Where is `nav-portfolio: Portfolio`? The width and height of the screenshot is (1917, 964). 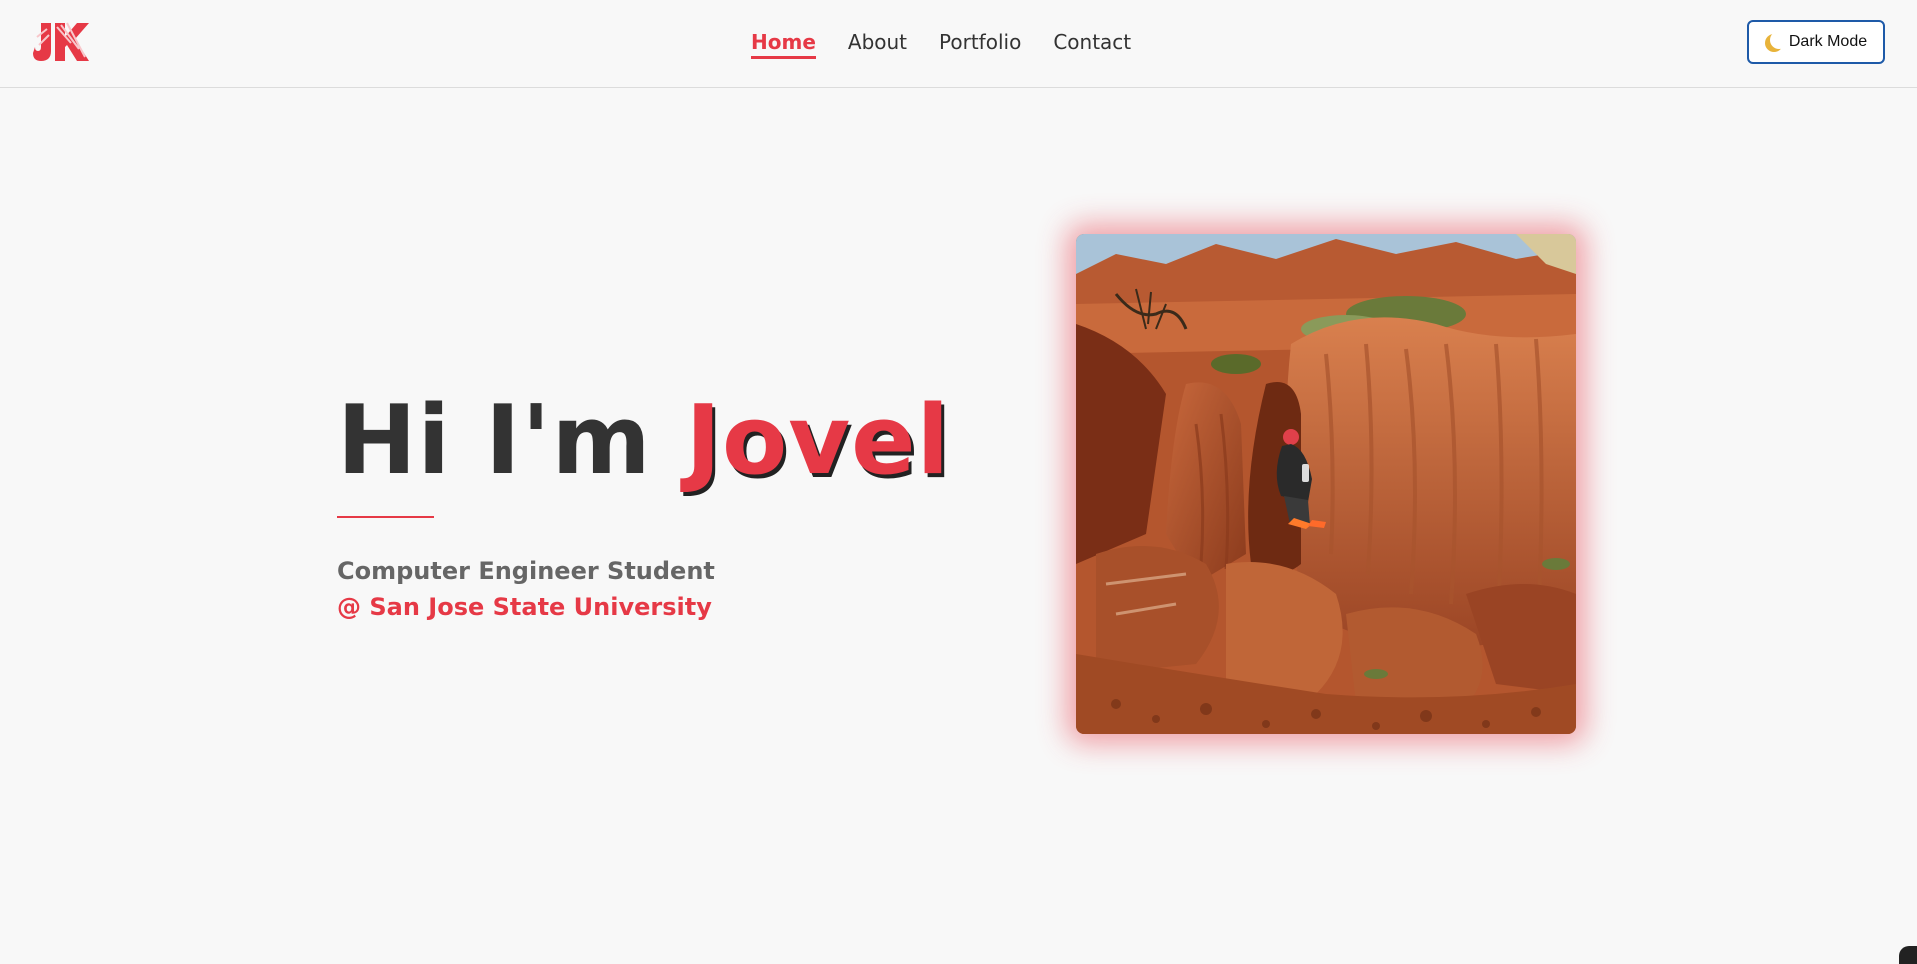 nav-portfolio: Portfolio is located at coordinates (980, 44).